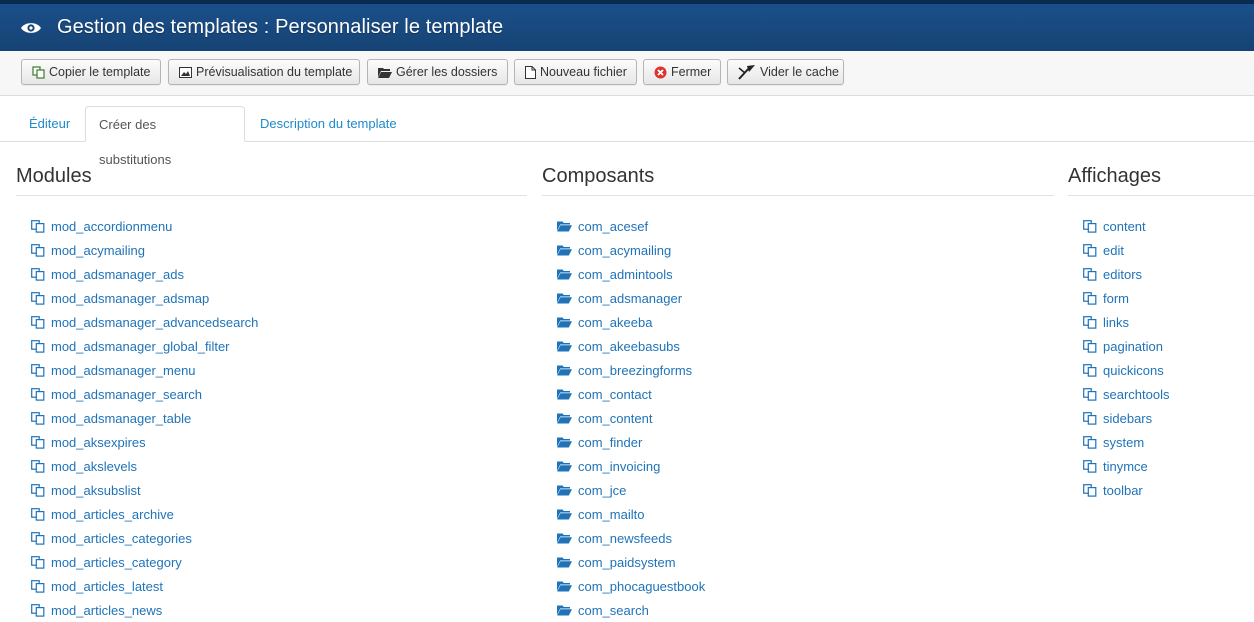 The width and height of the screenshot is (1254, 622). I want to click on component-item: com_newsfeeds, so click(805, 538).